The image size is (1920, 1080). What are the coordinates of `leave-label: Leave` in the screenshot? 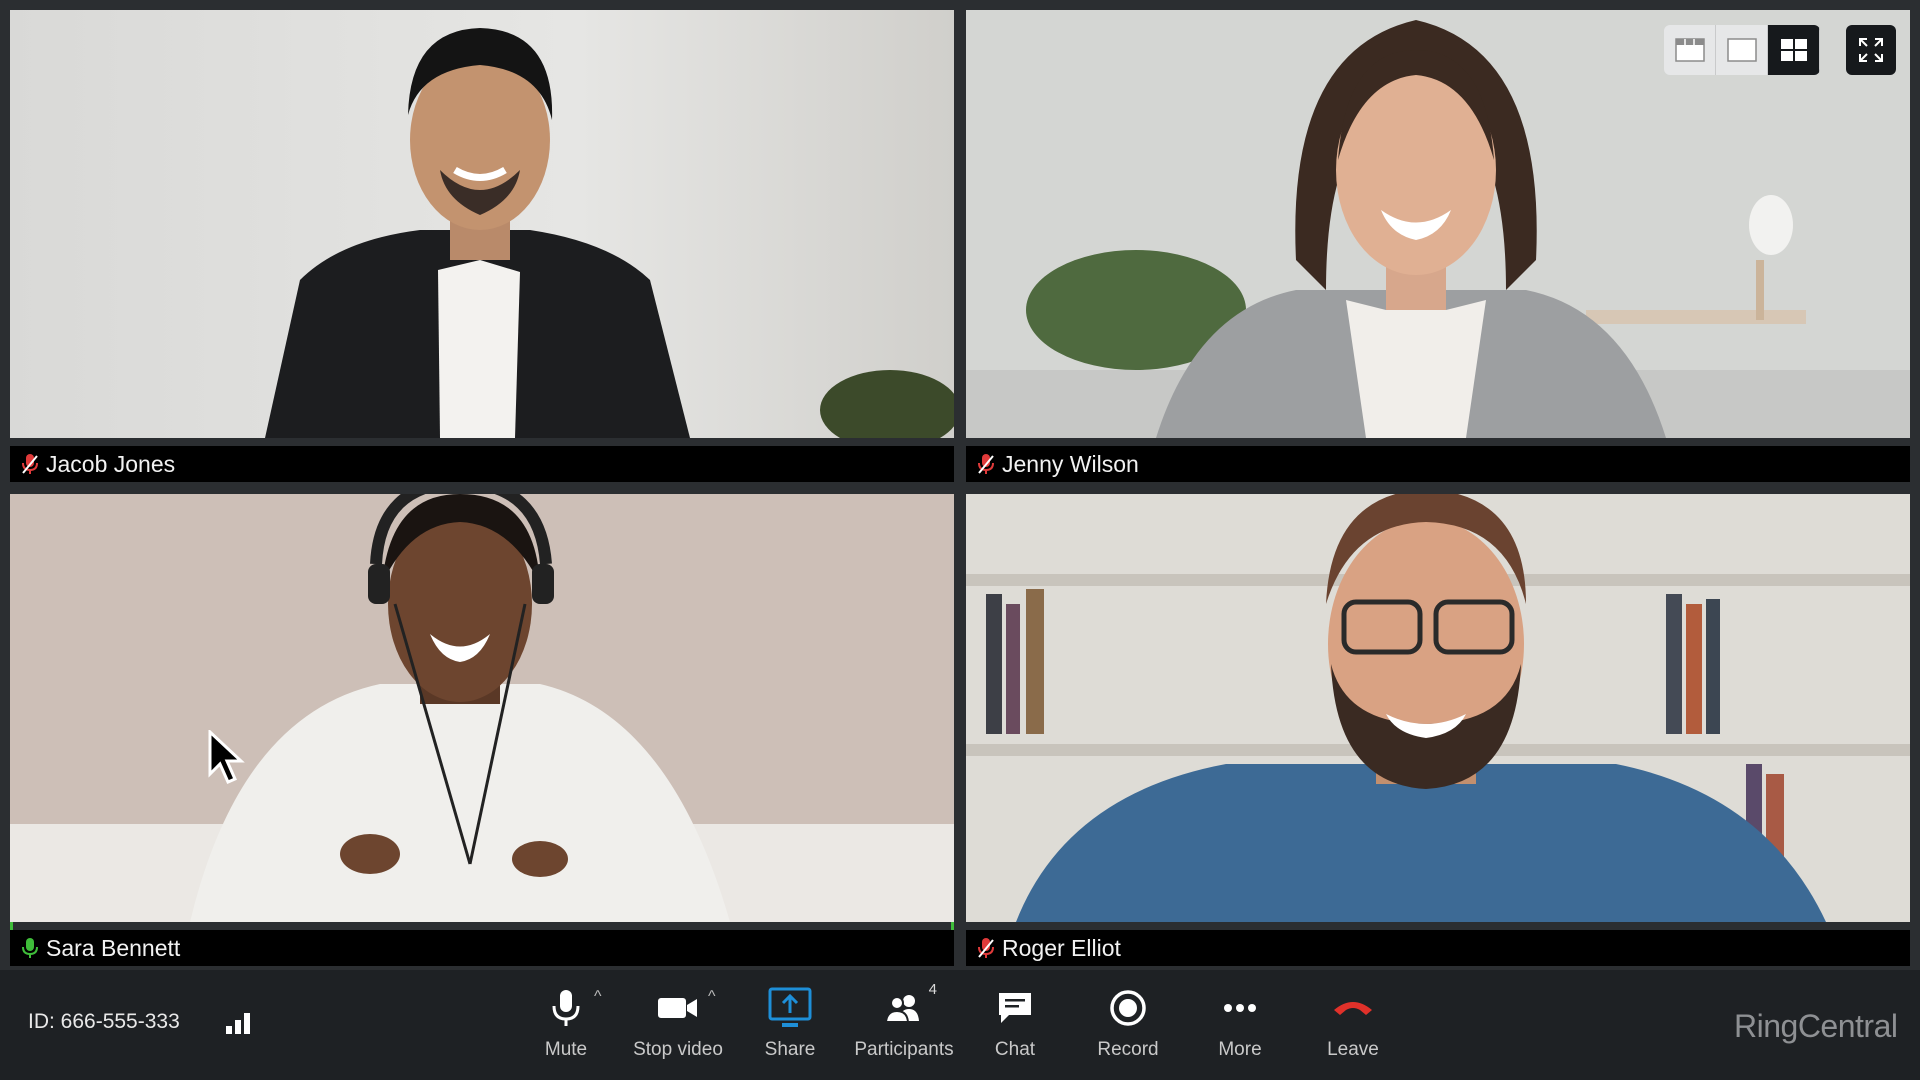 It's located at (1353, 1049).